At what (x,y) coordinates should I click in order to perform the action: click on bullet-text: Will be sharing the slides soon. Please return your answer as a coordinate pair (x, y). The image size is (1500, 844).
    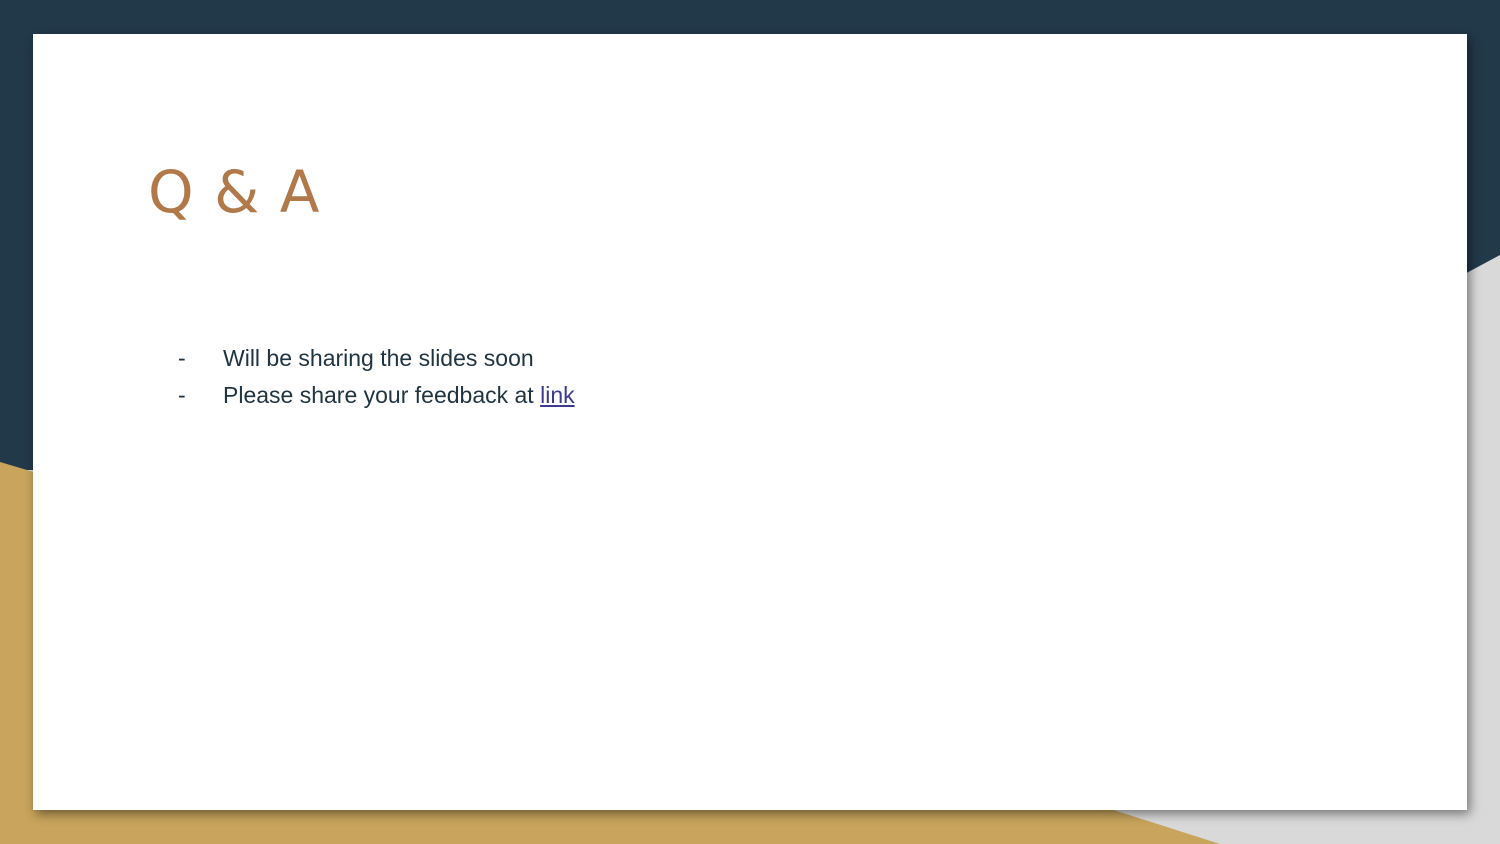
    Looking at the image, I should click on (378, 358).